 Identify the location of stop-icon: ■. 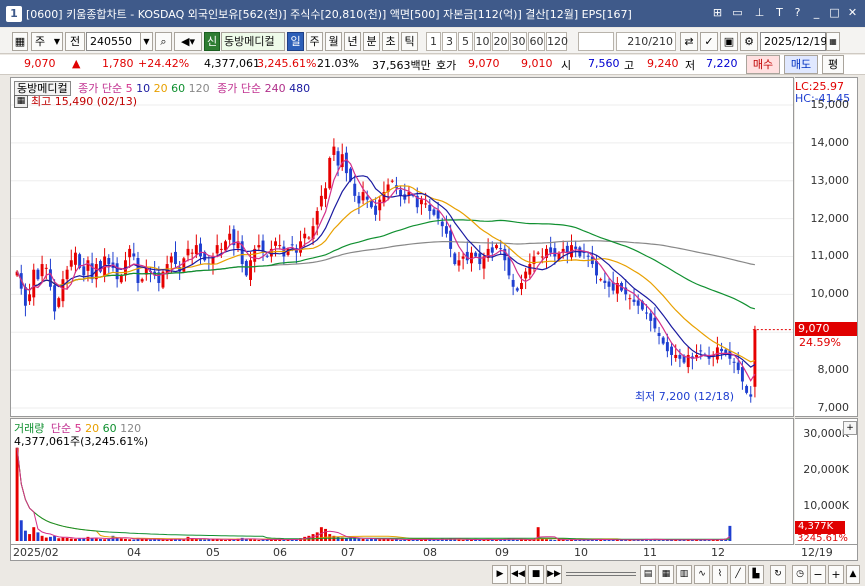
(536, 574).